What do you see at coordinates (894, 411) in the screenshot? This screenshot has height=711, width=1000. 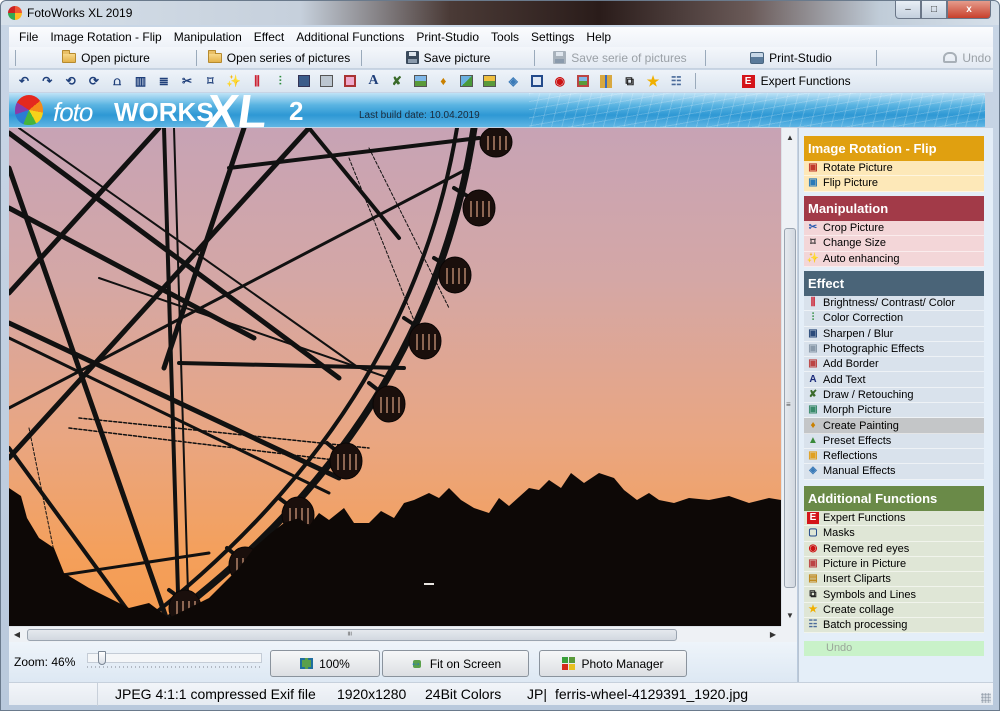 I see `panel-item-morph-picture: ▣ Morph Picture` at bounding box center [894, 411].